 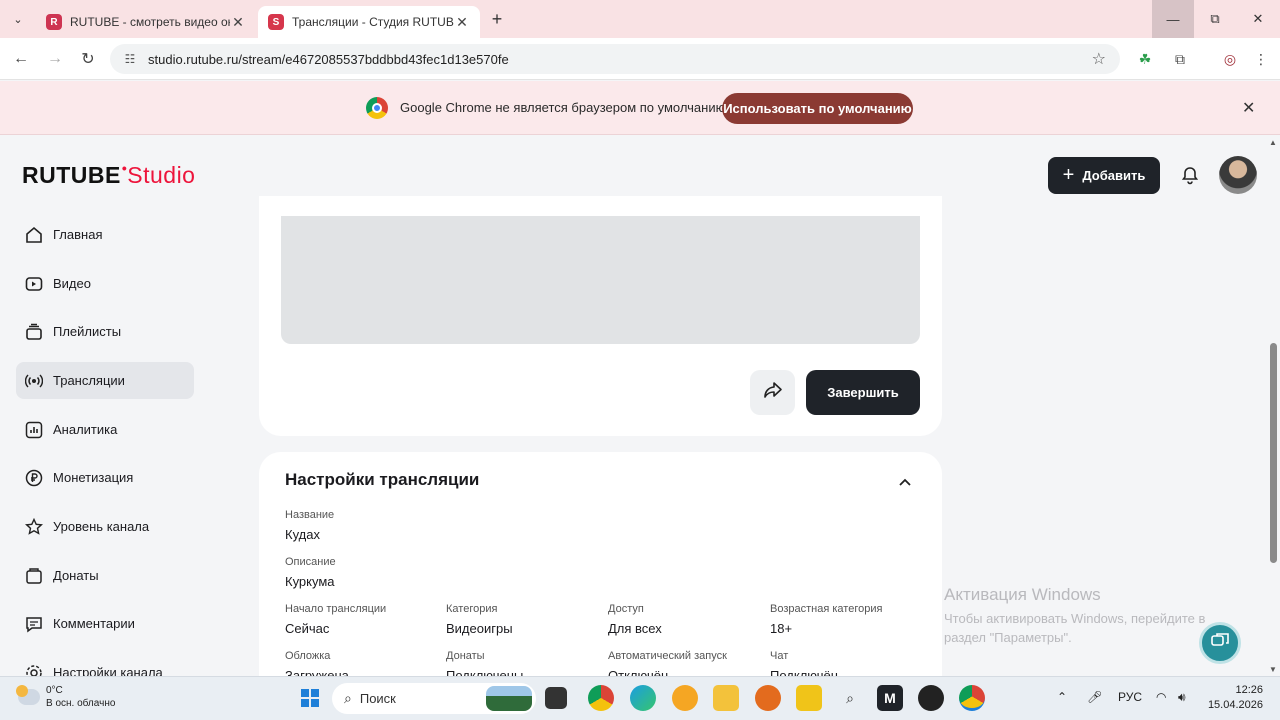 What do you see at coordinates (804, 663) in the screenshot?
I see `field-chat: Чат Подключён` at bounding box center [804, 663].